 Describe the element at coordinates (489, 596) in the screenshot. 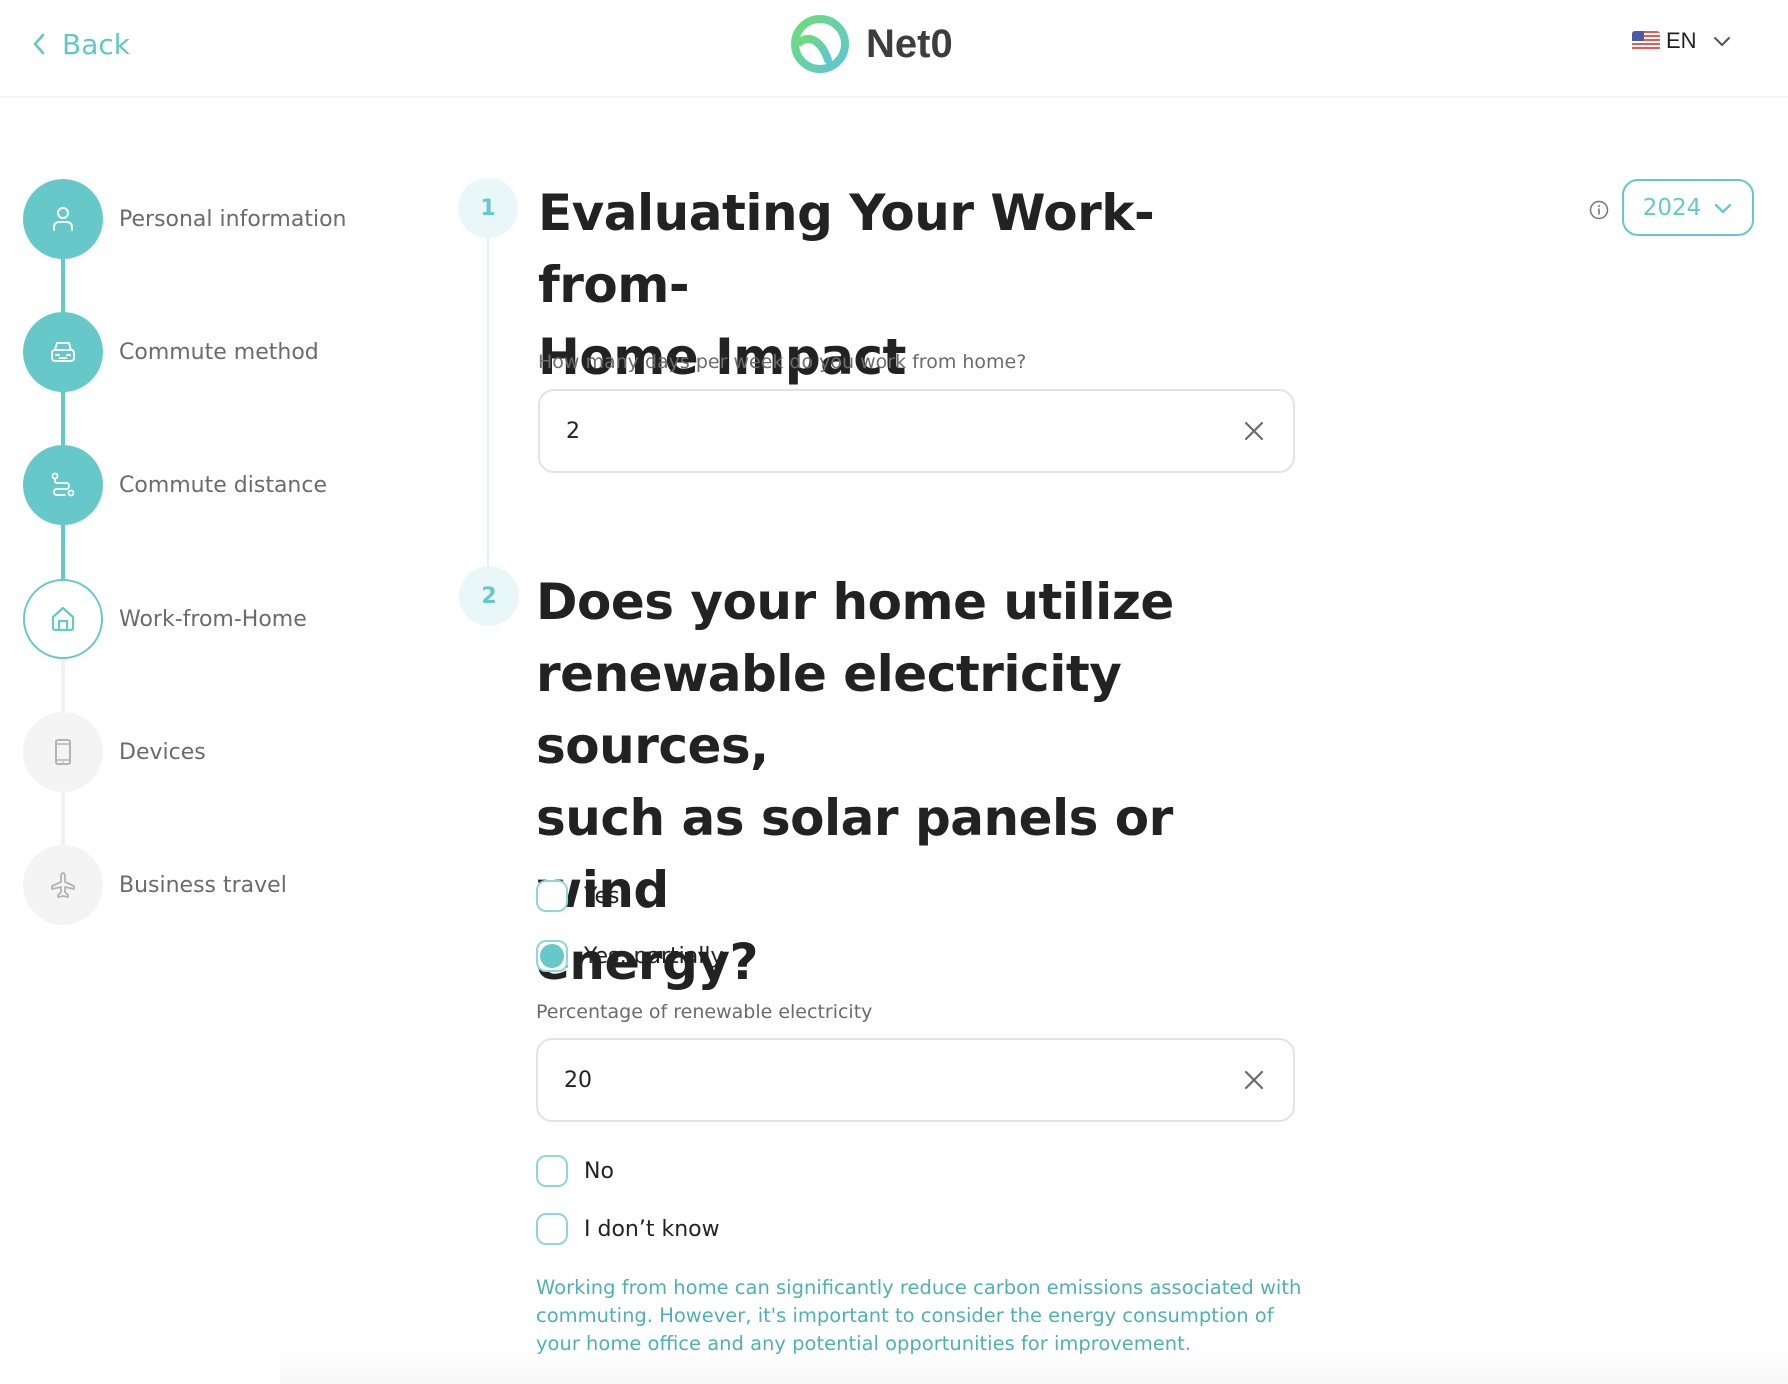

I see `question-number-badge: 2` at that location.